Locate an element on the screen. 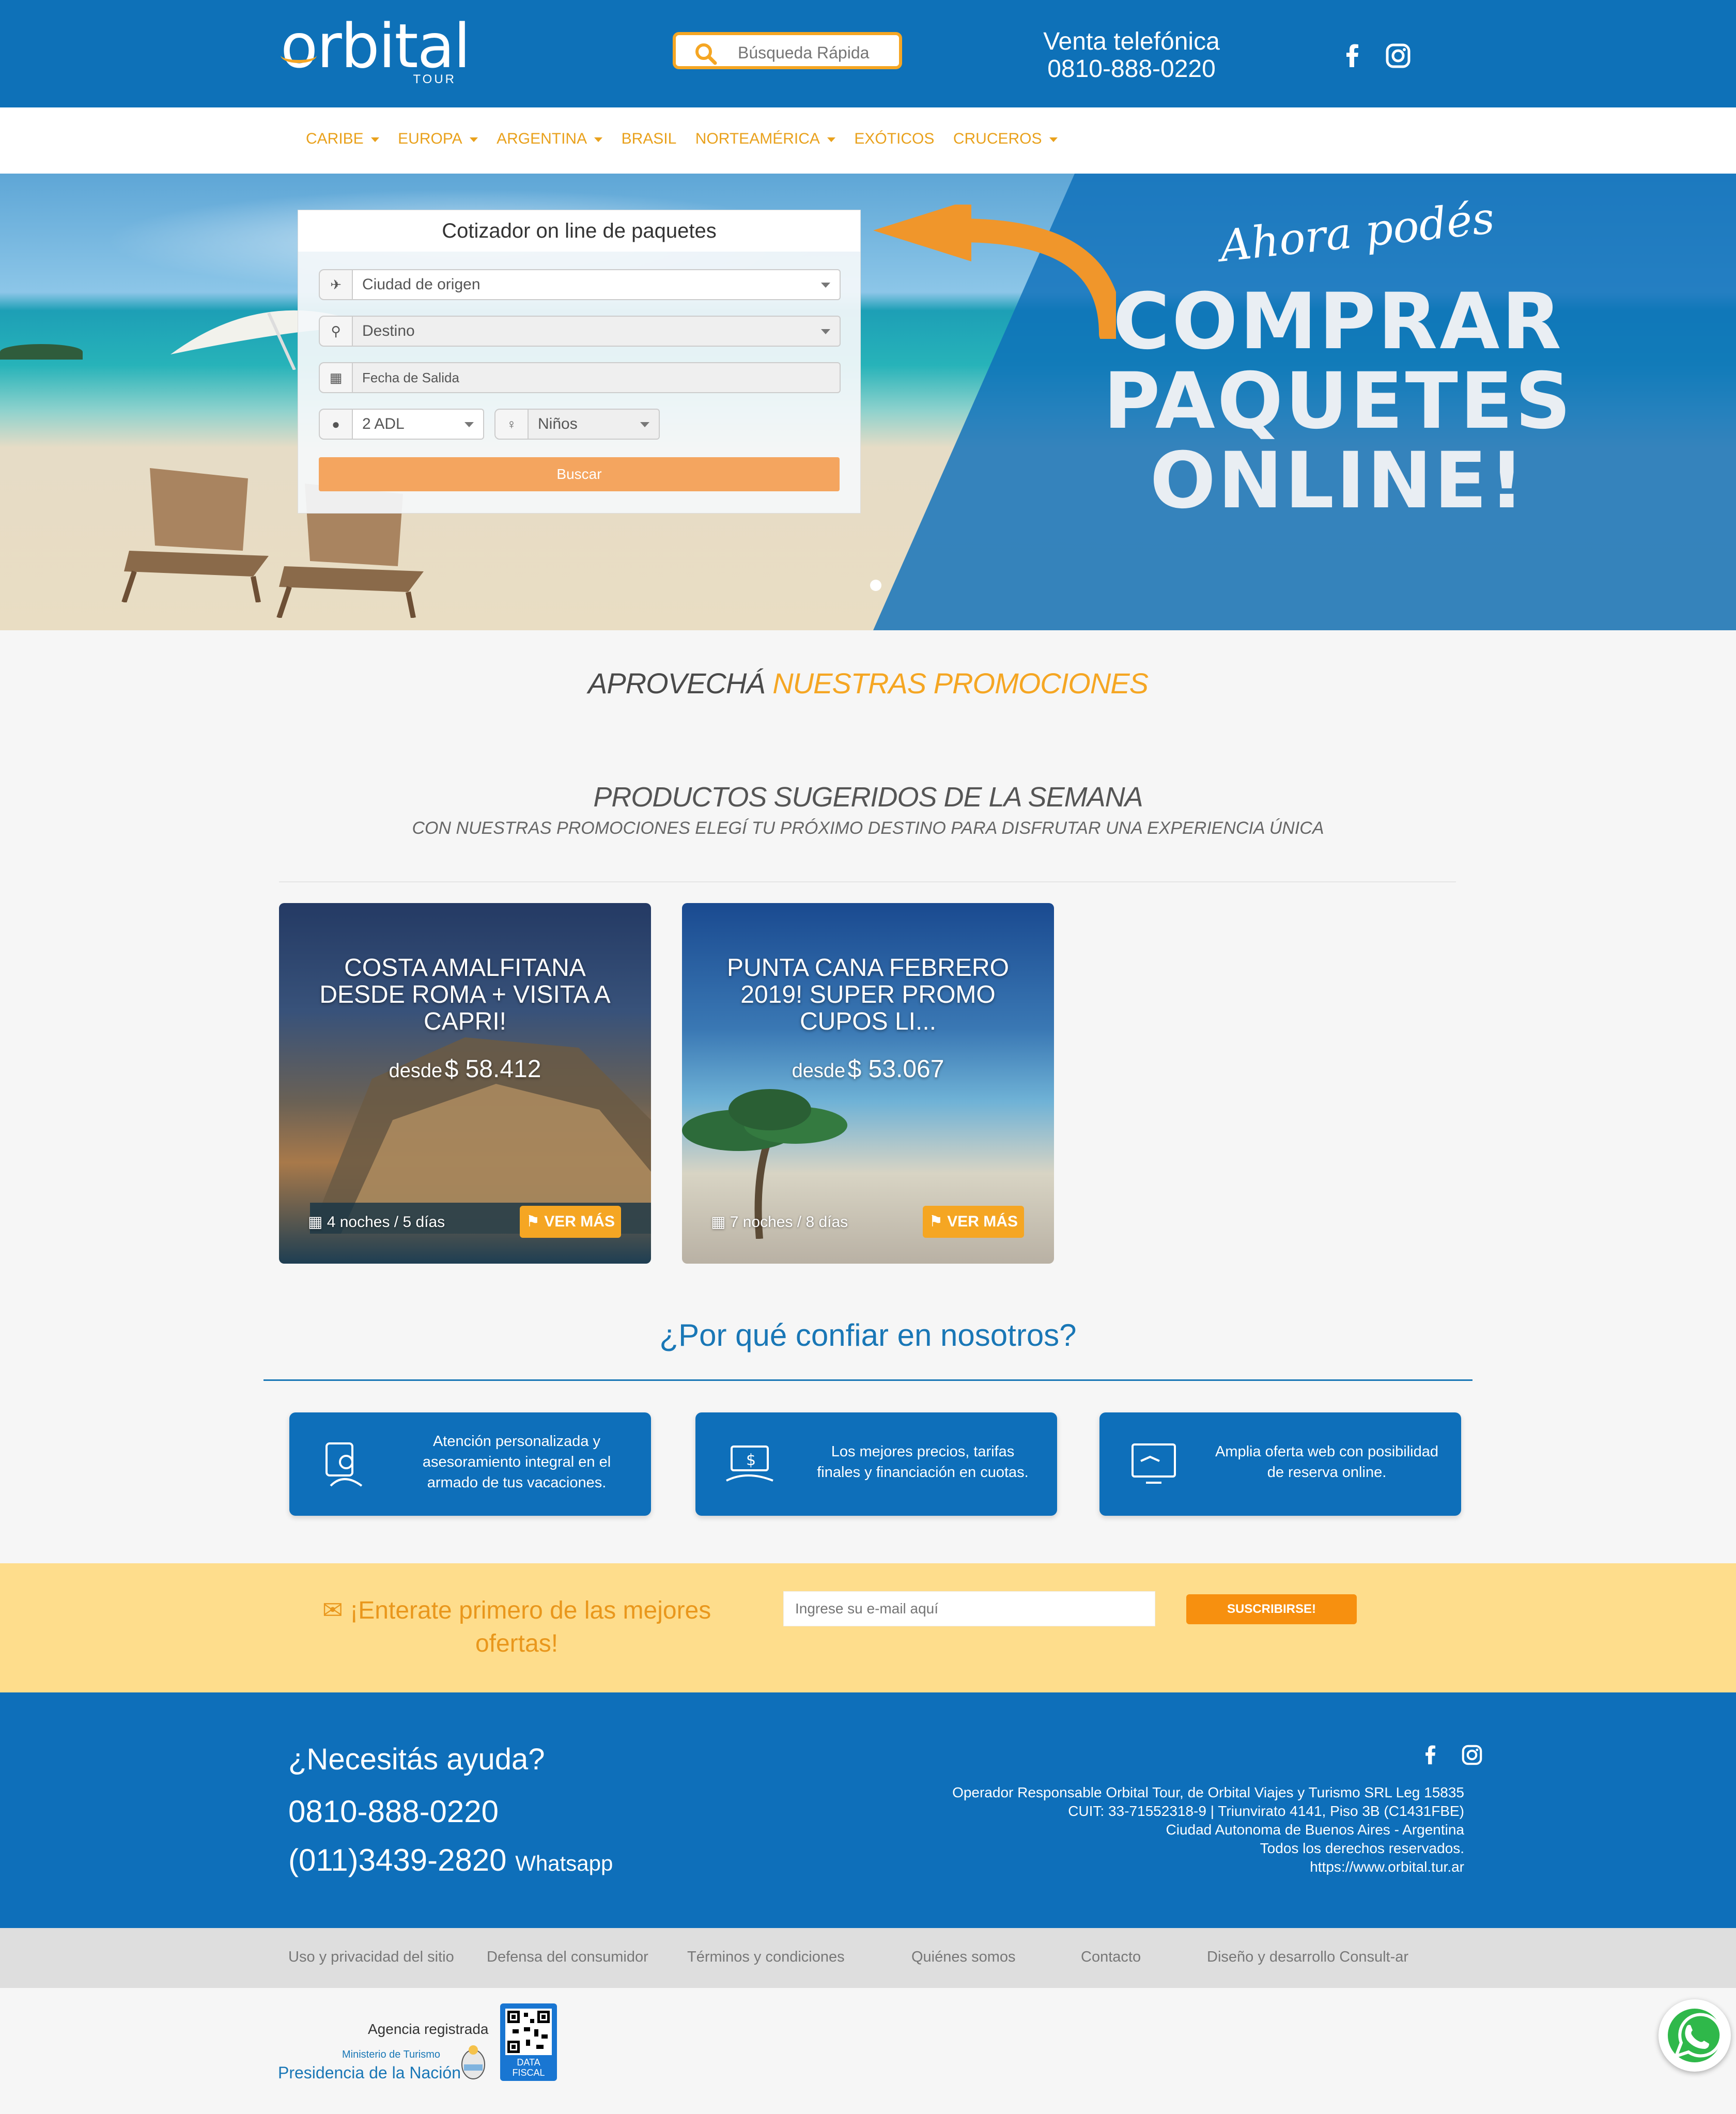  footer-link-contact: Contacto is located at coordinates (1111, 1957).